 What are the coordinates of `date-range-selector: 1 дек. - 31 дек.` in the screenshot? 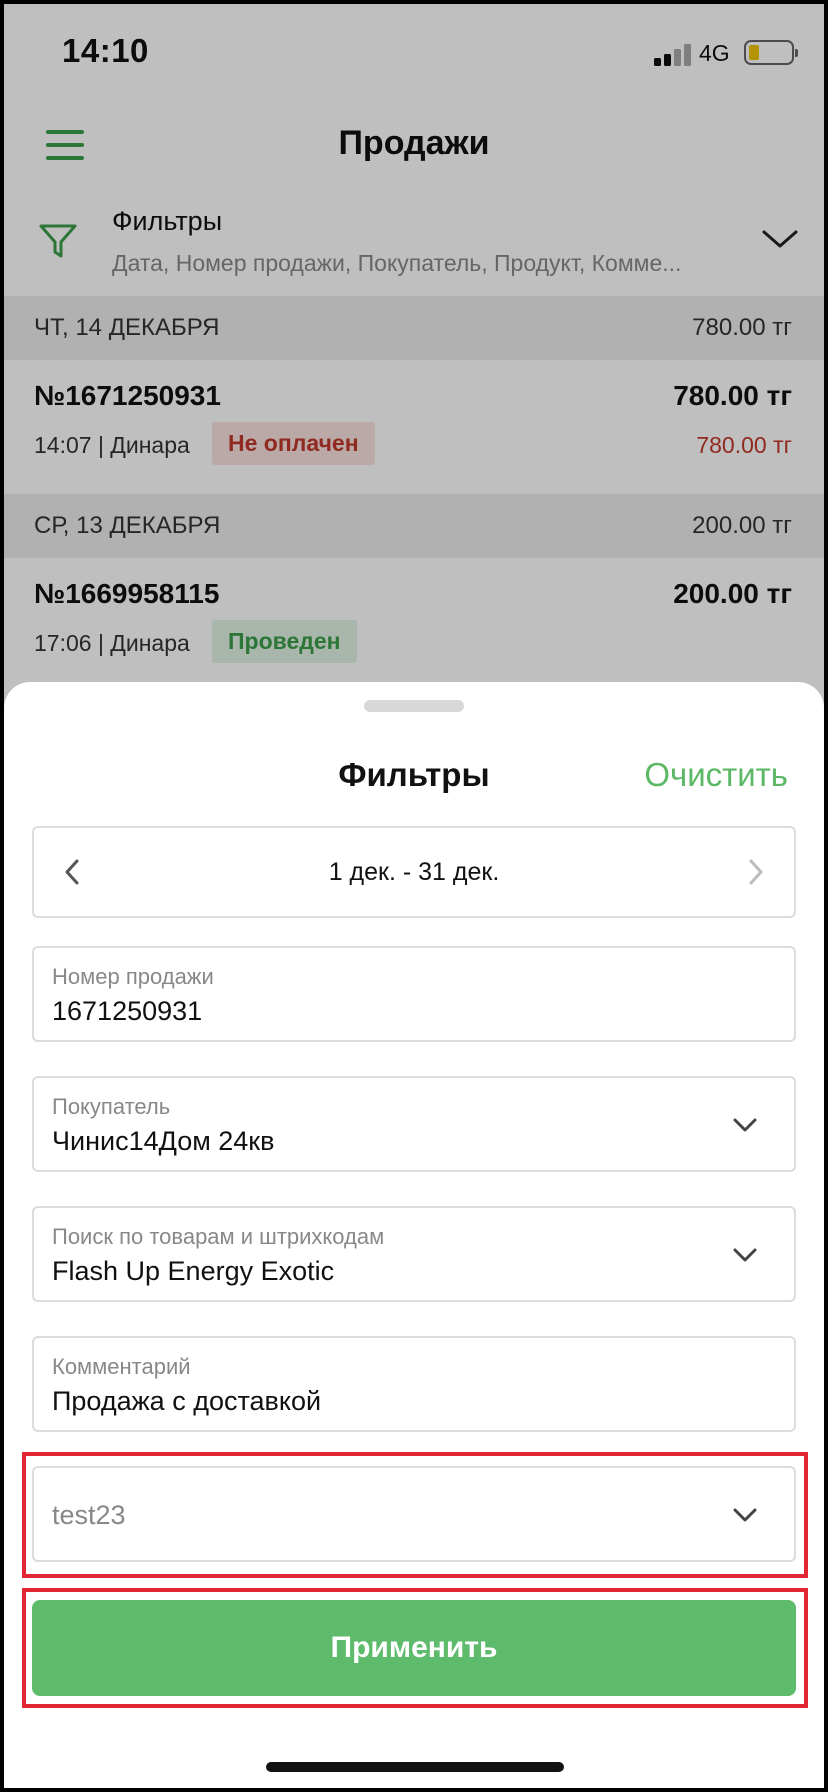 It's located at (414, 872).